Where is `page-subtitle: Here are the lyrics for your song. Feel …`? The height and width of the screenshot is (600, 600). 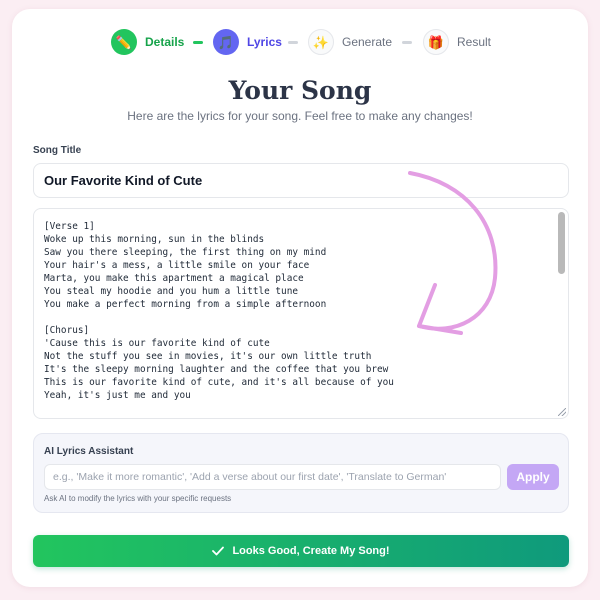
page-subtitle: Here are the lyrics for your song. Feel … is located at coordinates (300, 116).